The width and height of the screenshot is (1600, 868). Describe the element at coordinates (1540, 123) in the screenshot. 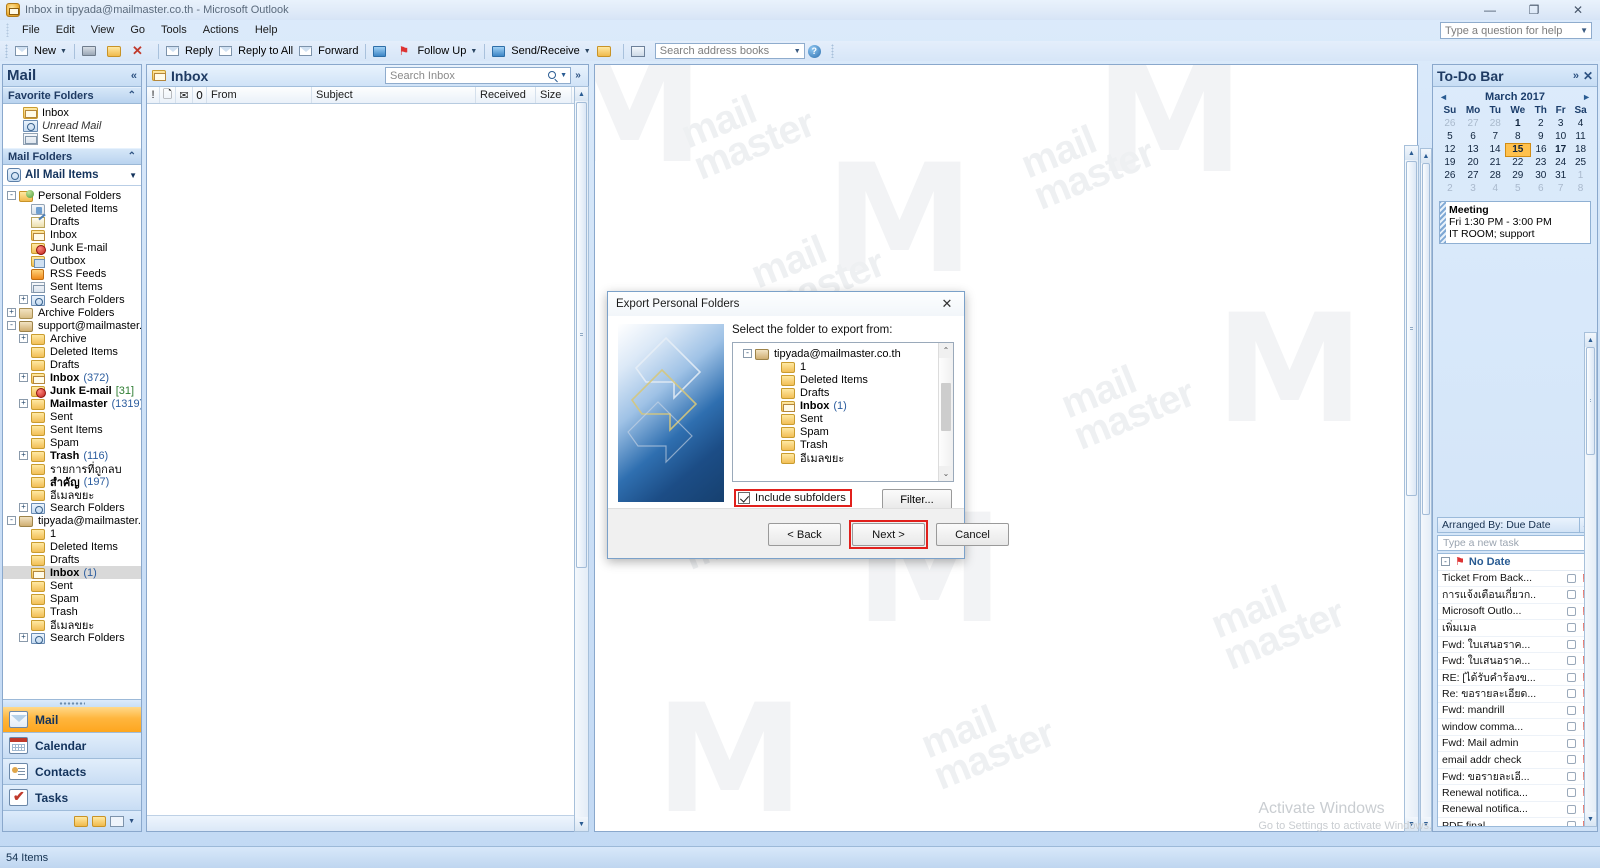

I see `calendar-day: 2` at that location.